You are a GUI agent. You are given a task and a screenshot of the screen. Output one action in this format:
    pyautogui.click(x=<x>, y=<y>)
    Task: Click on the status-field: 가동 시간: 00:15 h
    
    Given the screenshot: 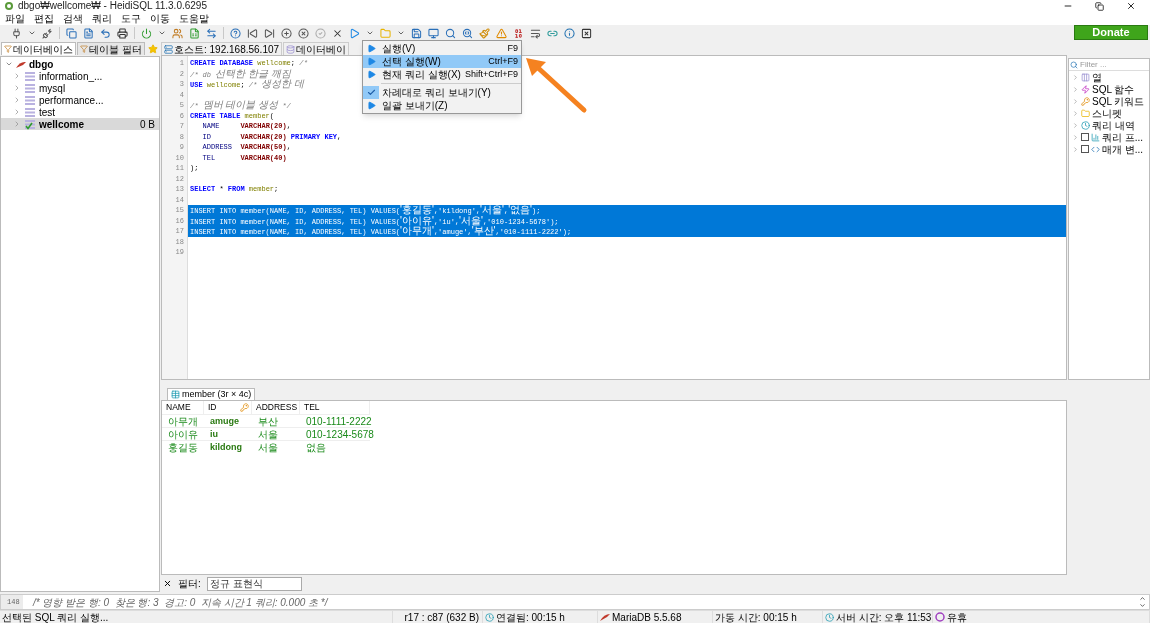 What is the action you would take?
    pyautogui.click(x=768, y=617)
    